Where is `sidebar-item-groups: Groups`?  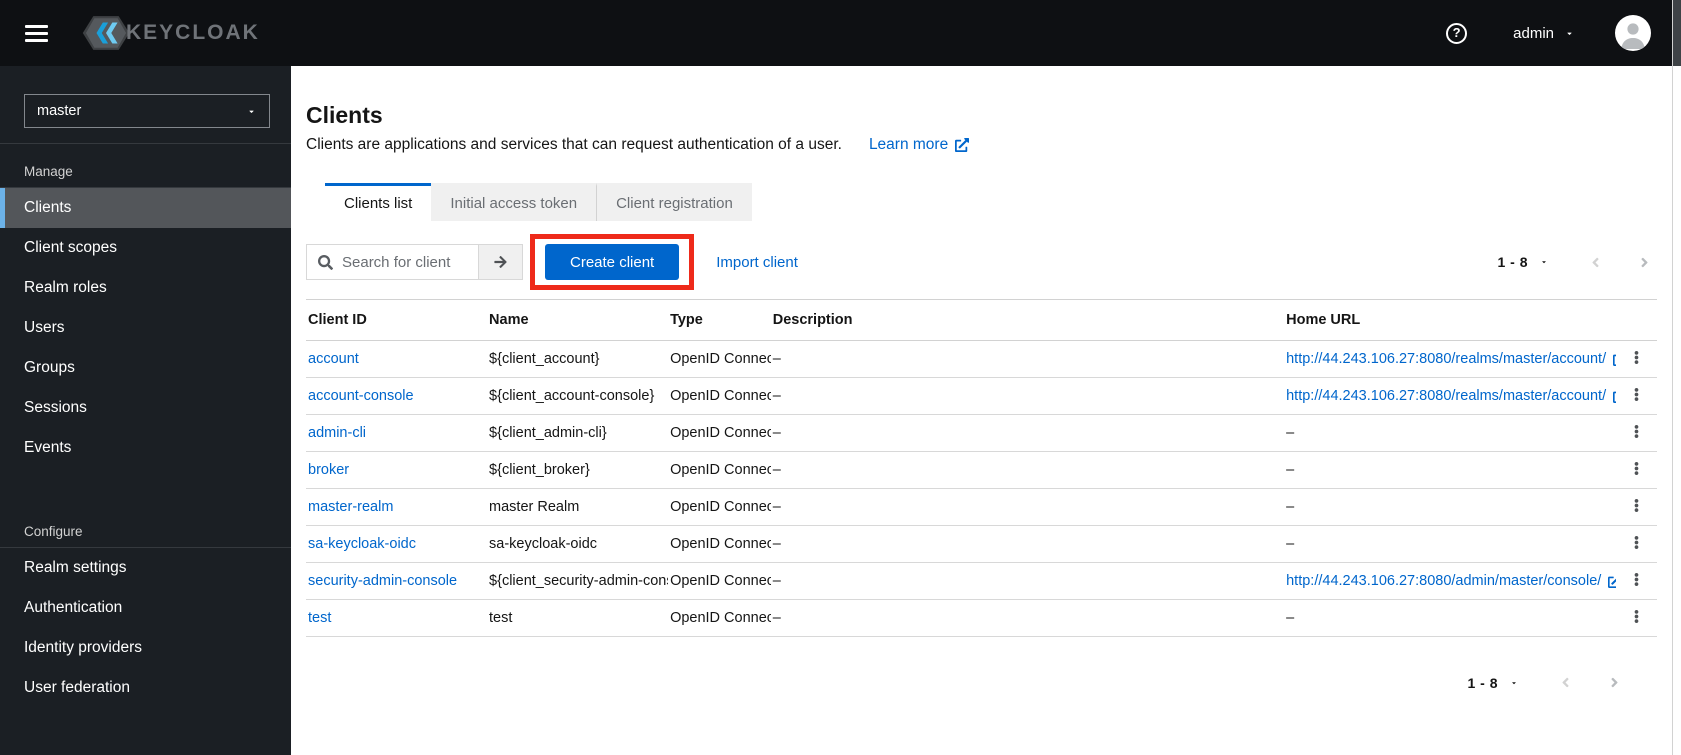 sidebar-item-groups: Groups is located at coordinates (145, 368).